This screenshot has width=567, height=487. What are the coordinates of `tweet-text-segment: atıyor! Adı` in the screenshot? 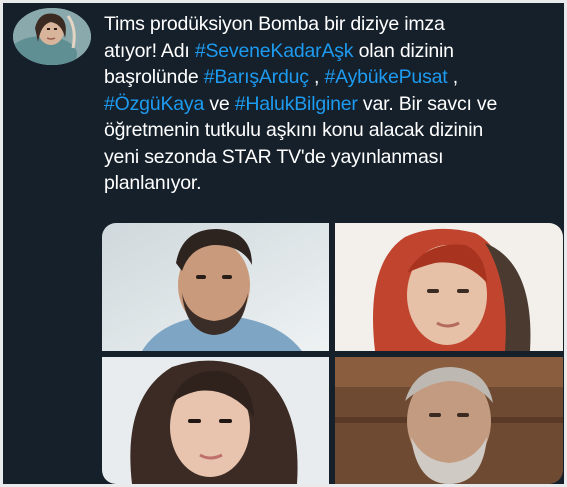 It's located at (149, 50).